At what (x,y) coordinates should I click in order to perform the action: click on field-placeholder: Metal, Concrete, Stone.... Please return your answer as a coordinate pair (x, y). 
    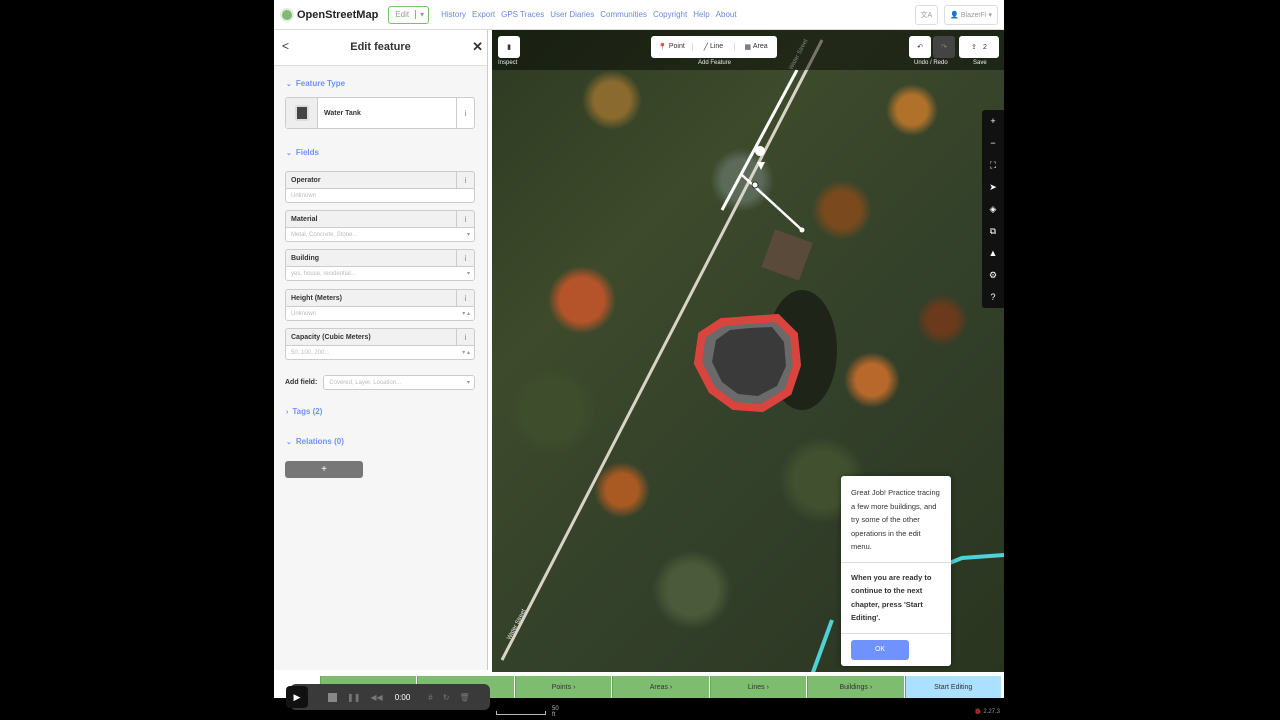
    Looking at the image, I should click on (324, 234).